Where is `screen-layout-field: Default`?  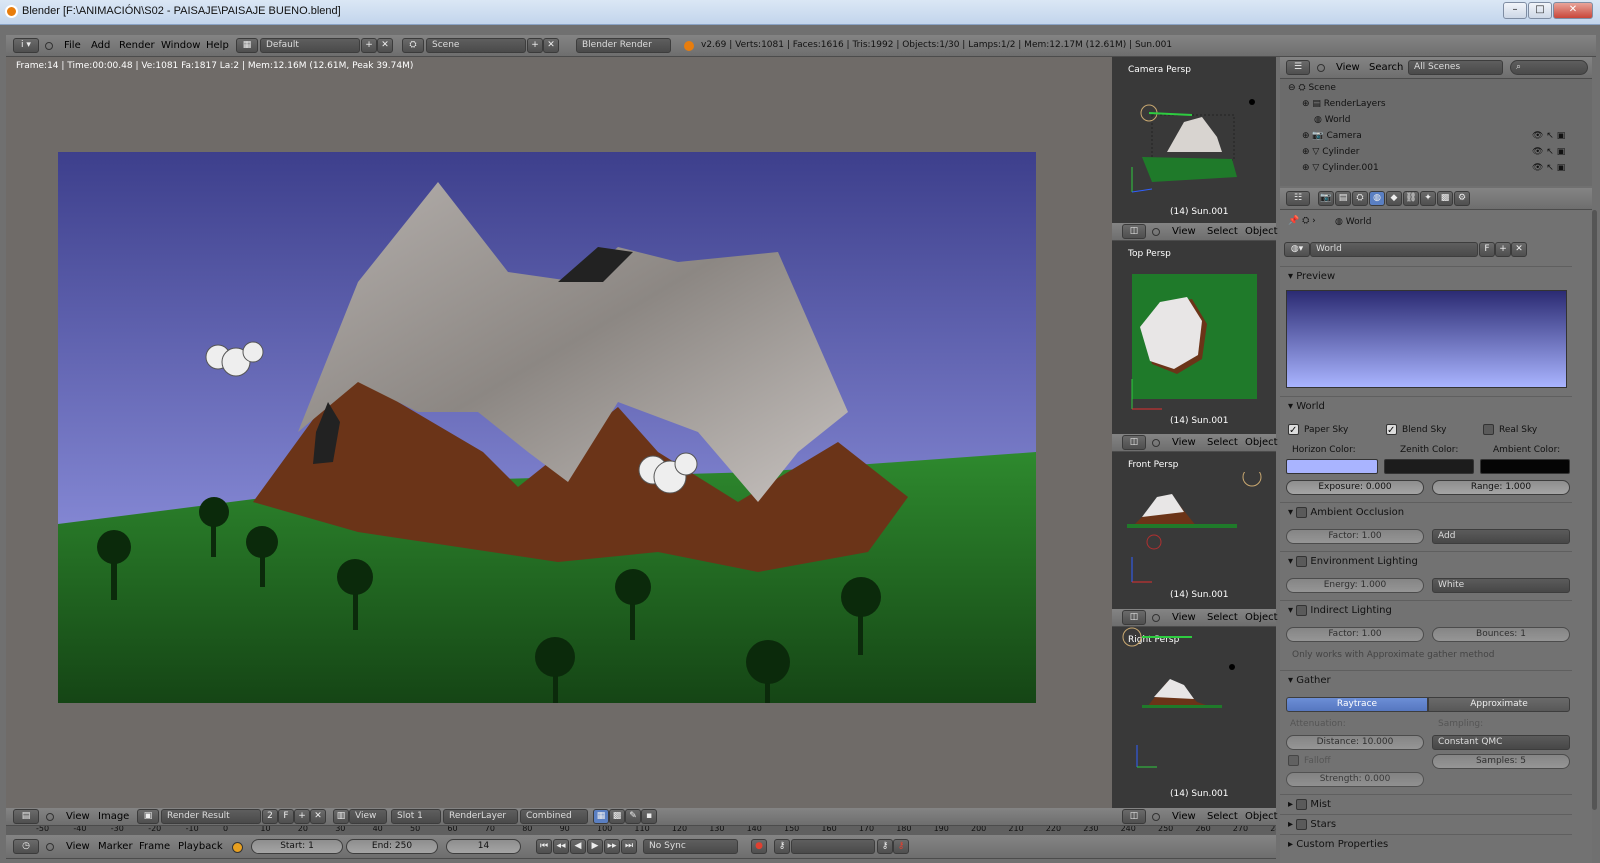
screen-layout-field: Default is located at coordinates (310, 45).